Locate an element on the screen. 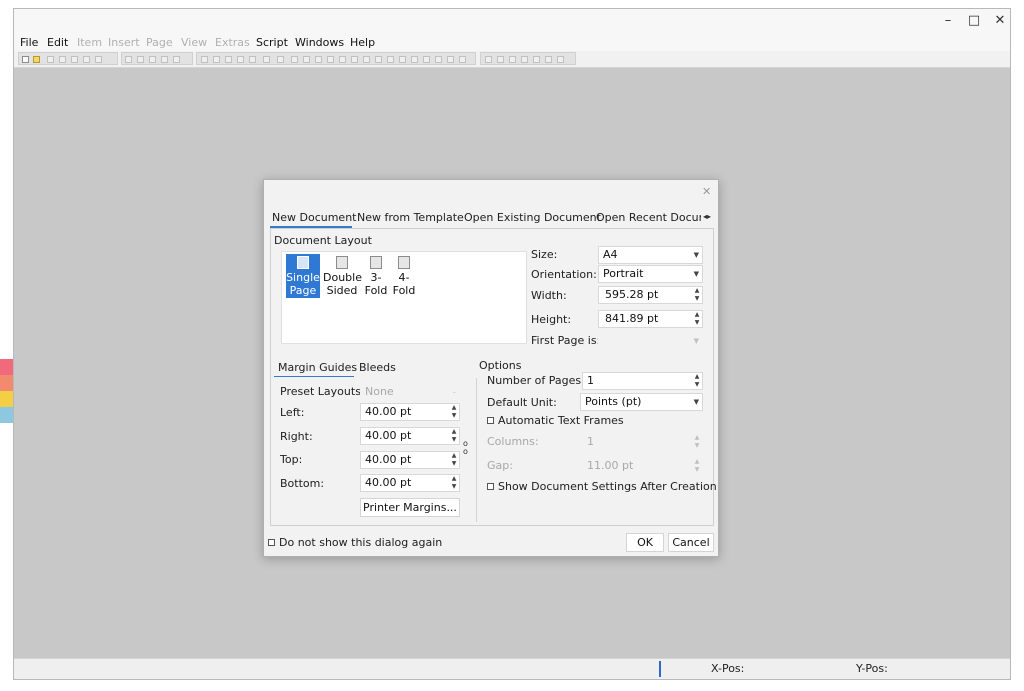  minimize-icon: – is located at coordinates (948, 21).